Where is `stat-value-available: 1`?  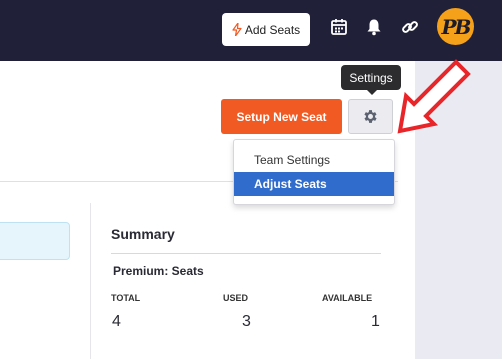 stat-value-available: 1 is located at coordinates (375, 321).